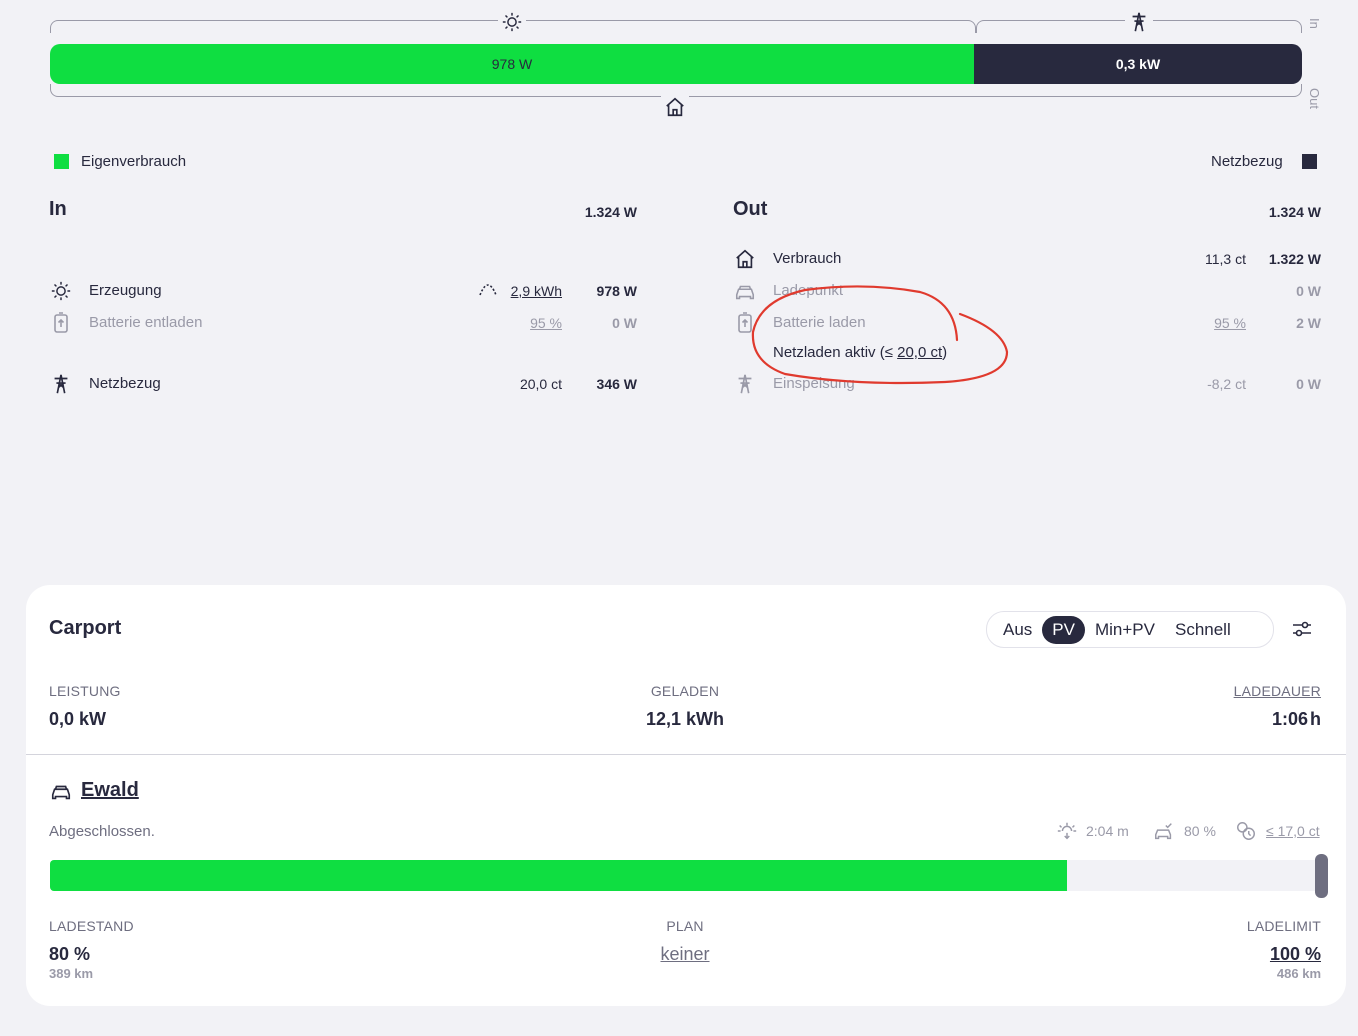  What do you see at coordinates (1063, 629) in the screenshot?
I see `mode-pv-button: PV` at bounding box center [1063, 629].